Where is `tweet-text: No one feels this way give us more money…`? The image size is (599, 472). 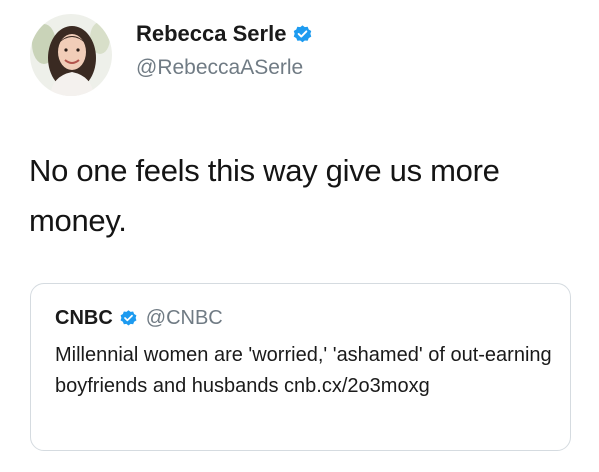
tweet-text: No one feels this way give us more money… is located at coordinates (264, 195).